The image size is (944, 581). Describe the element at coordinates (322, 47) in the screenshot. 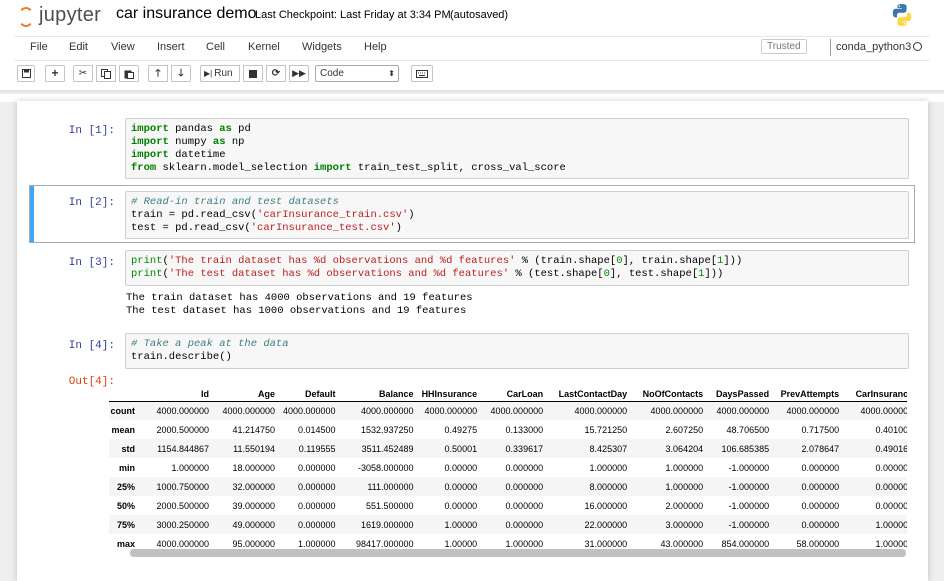

I see `menu-widgets: Widgets` at that location.